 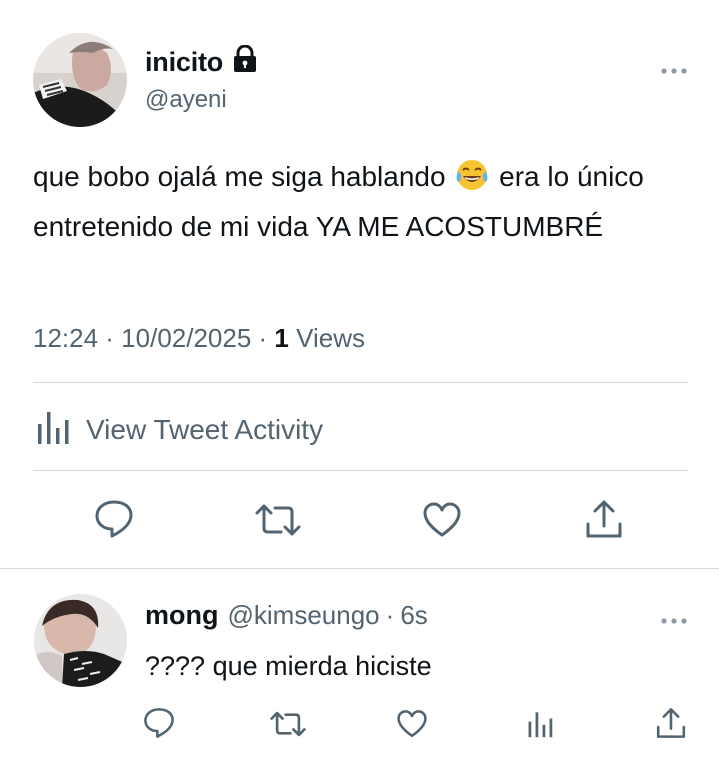 I want to click on reply-timestamp: 6s, so click(x=413, y=615).